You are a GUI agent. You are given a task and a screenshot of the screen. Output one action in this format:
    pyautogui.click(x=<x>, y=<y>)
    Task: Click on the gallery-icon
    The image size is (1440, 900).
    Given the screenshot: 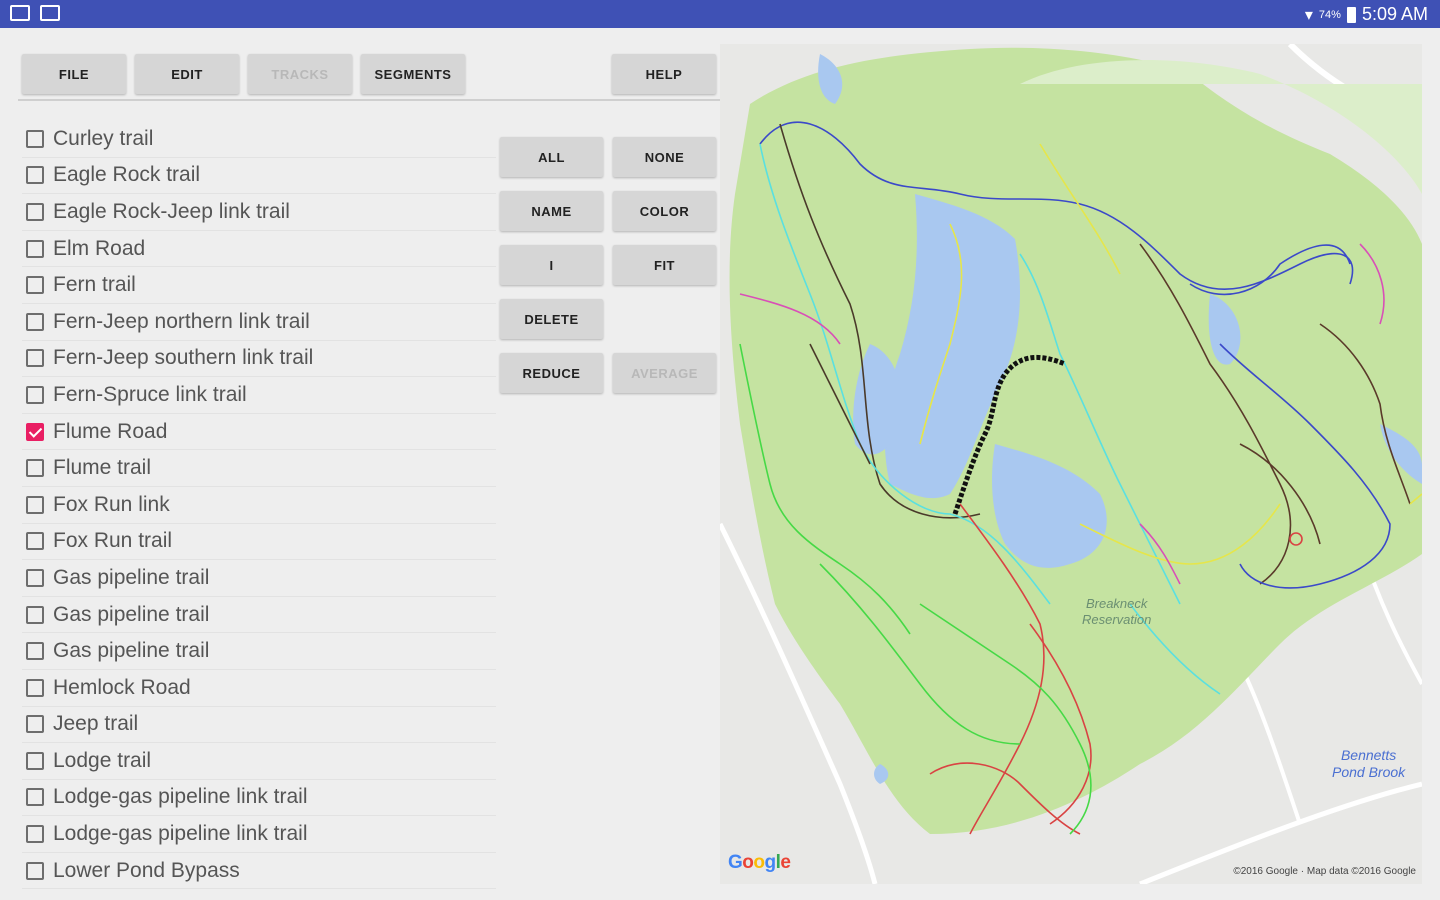 What is the action you would take?
    pyautogui.click(x=50, y=13)
    